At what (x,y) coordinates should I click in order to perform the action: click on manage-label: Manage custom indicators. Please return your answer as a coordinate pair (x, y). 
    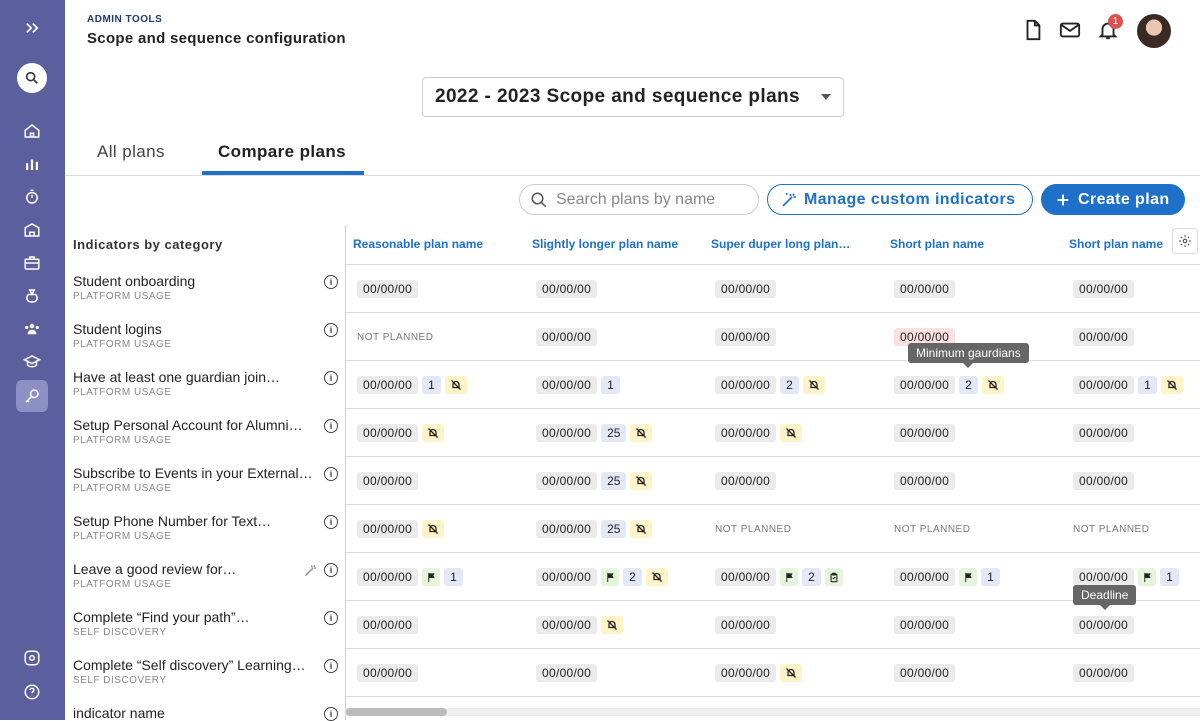
    Looking at the image, I should click on (910, 199).